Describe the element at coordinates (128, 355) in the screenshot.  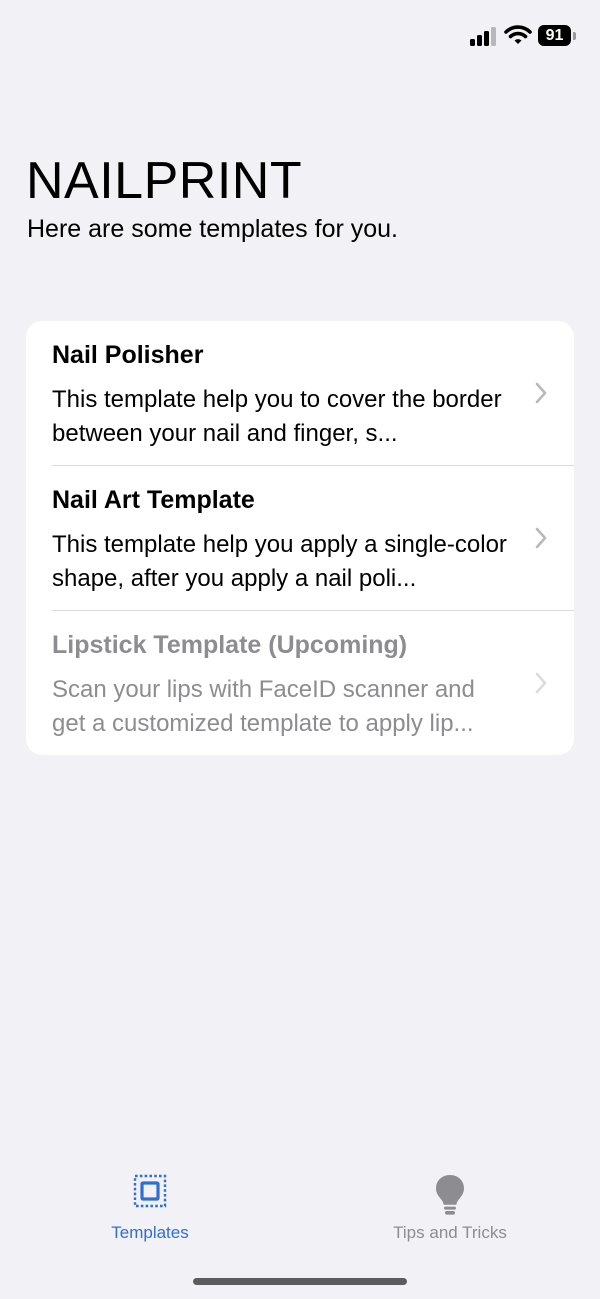
I see `template-title: Nail Polisher` at that location.